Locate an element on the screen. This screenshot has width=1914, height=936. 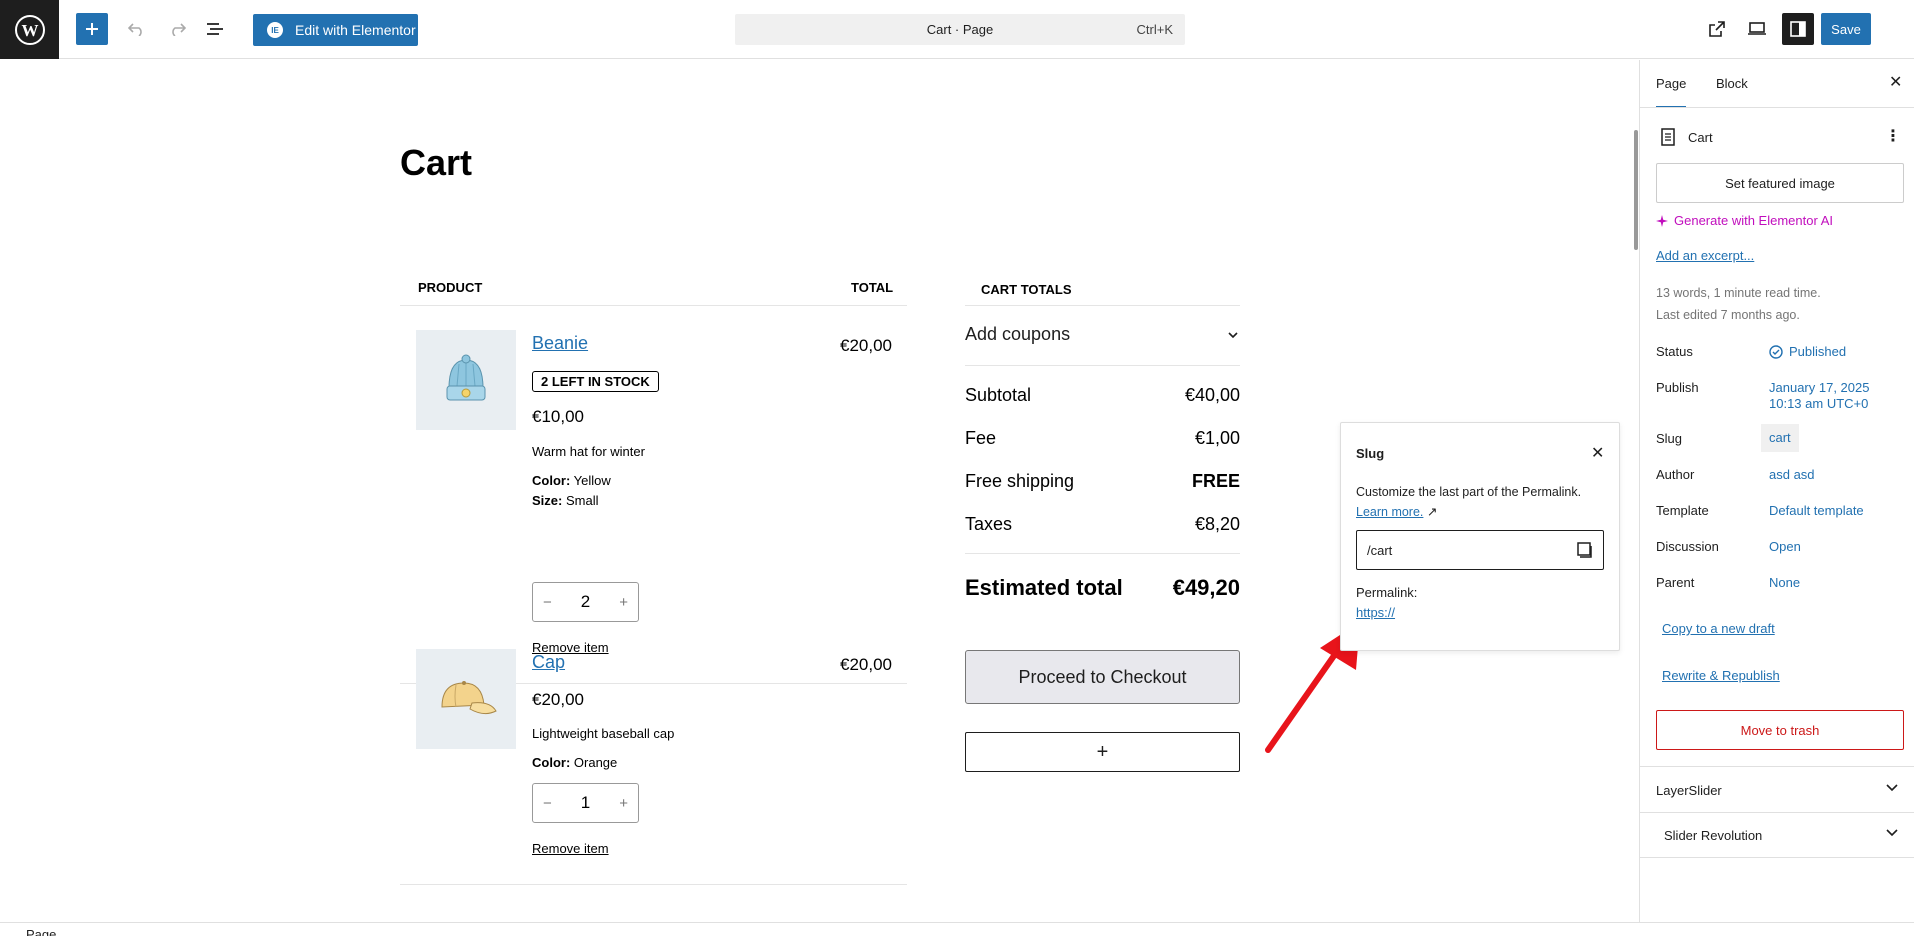
rewrite-republish-link: Rewrite & Republish is located at coordinates (1721, 675).